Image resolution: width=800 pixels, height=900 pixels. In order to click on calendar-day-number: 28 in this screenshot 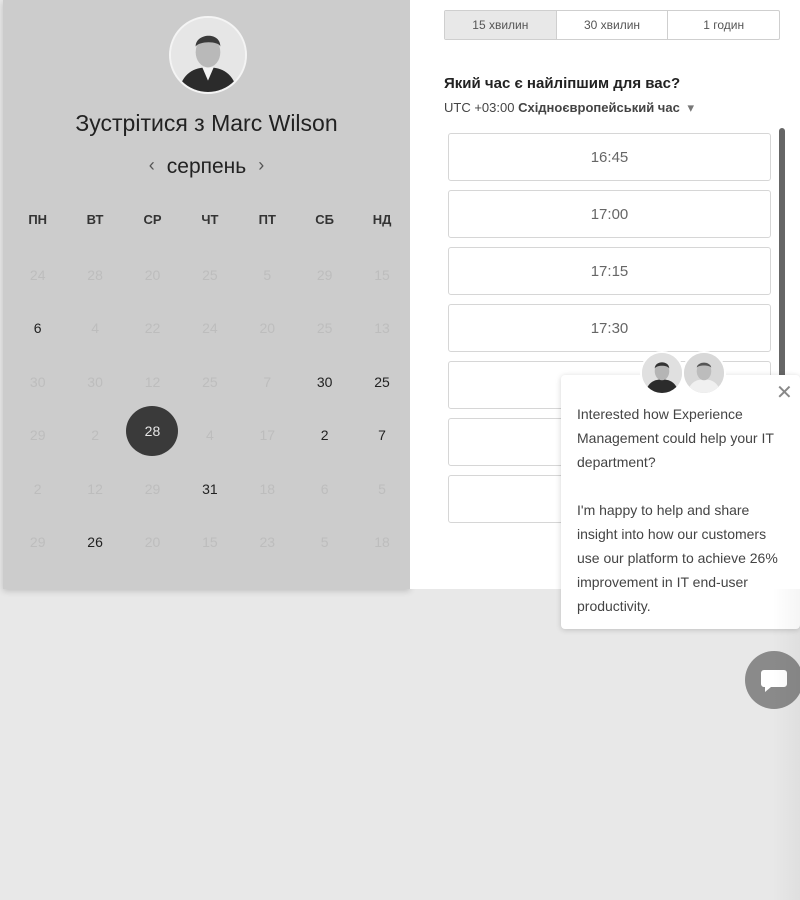, I will do `click(95, 274)`.